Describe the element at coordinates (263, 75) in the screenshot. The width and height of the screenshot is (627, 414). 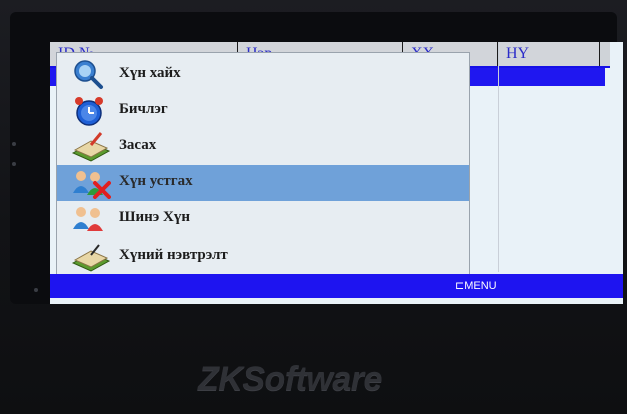
I see `menu-item-search-user: Хүн хайх` at that location.